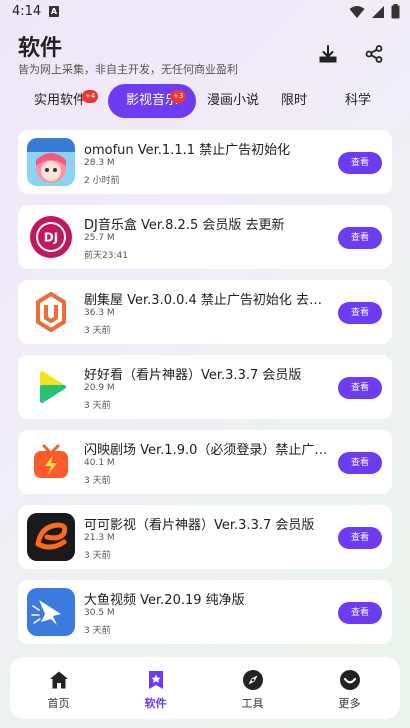  I want to click on nav-label: 首页, so click(58, 703).